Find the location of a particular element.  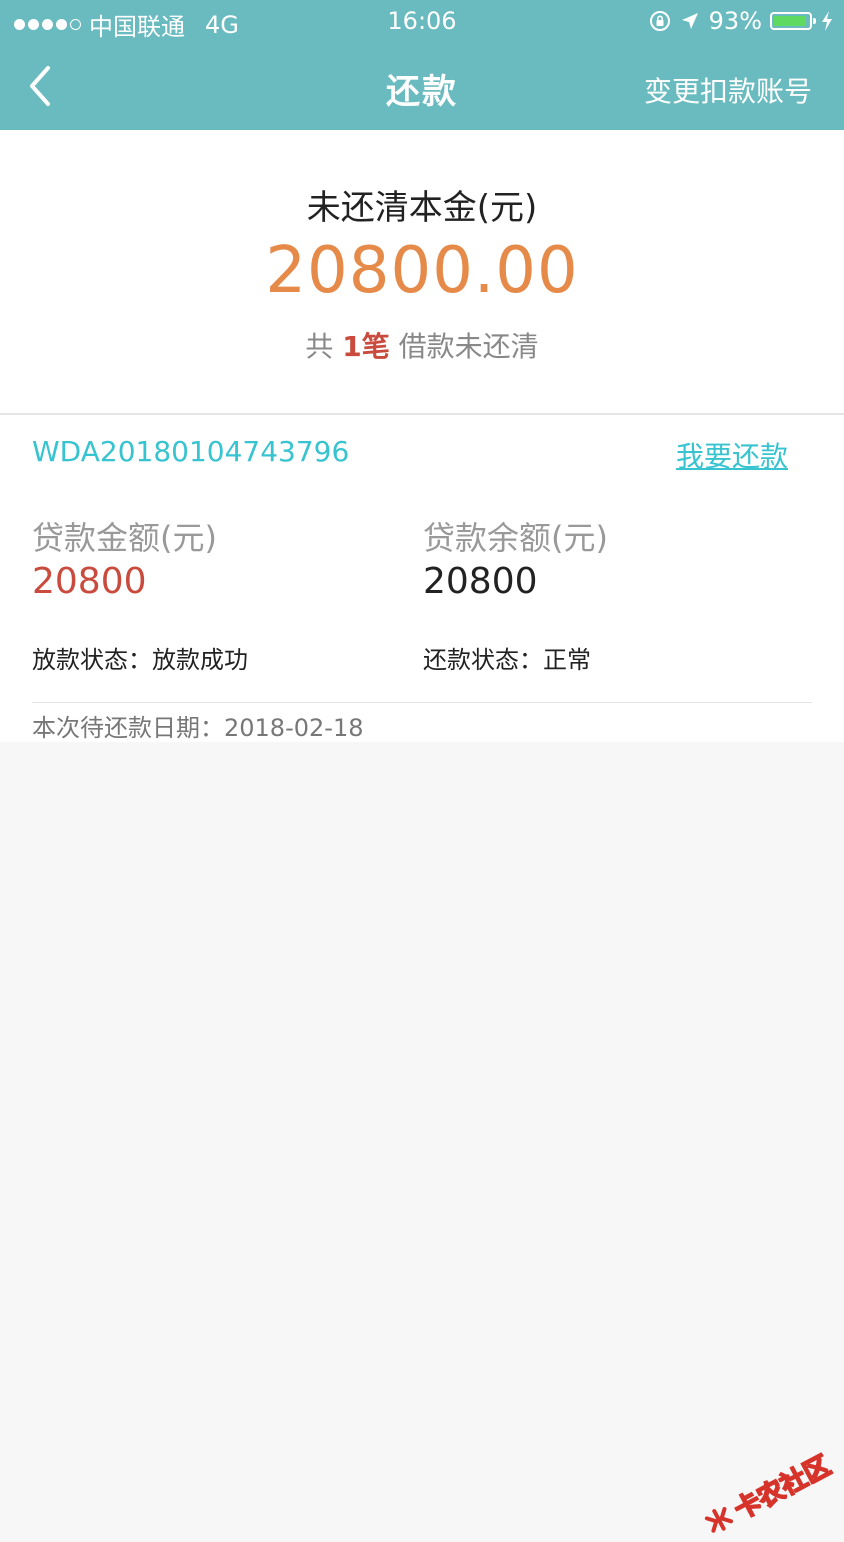

count-prefix: 共 is located at coordinates (319, 346).